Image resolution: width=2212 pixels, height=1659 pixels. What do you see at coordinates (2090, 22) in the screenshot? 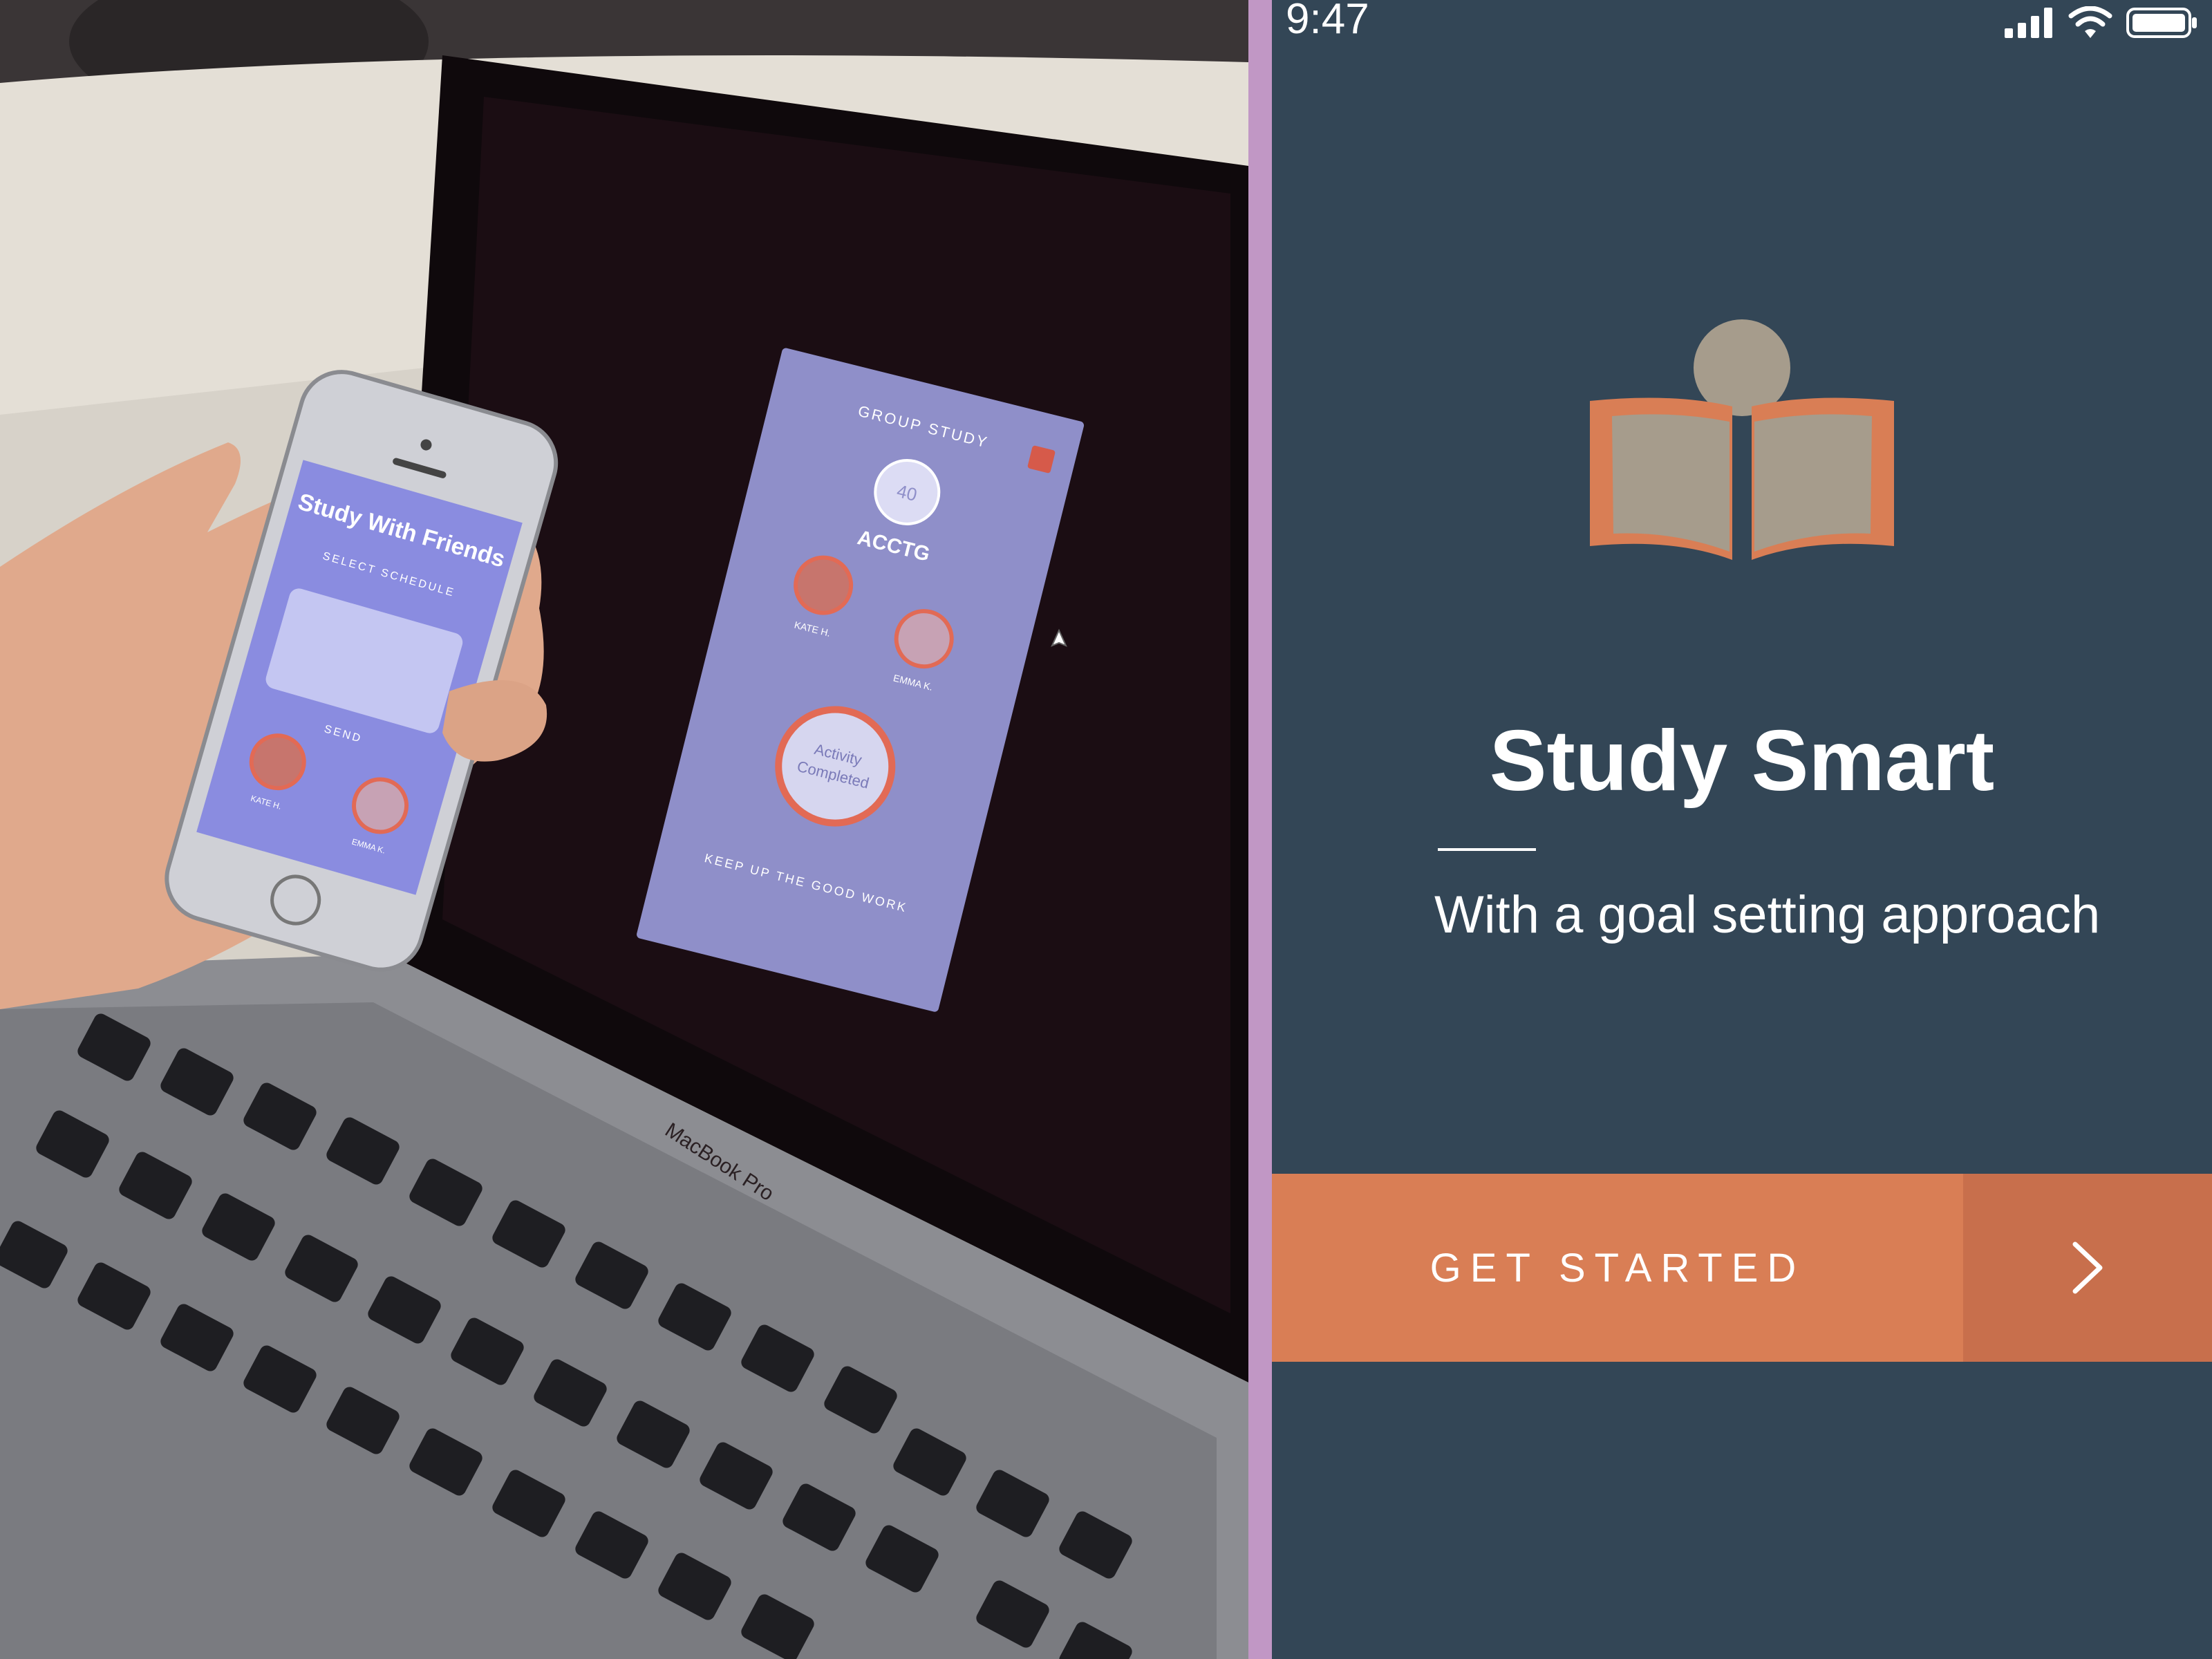
I see `wifi-icon` at bounding box center [2090, 22].